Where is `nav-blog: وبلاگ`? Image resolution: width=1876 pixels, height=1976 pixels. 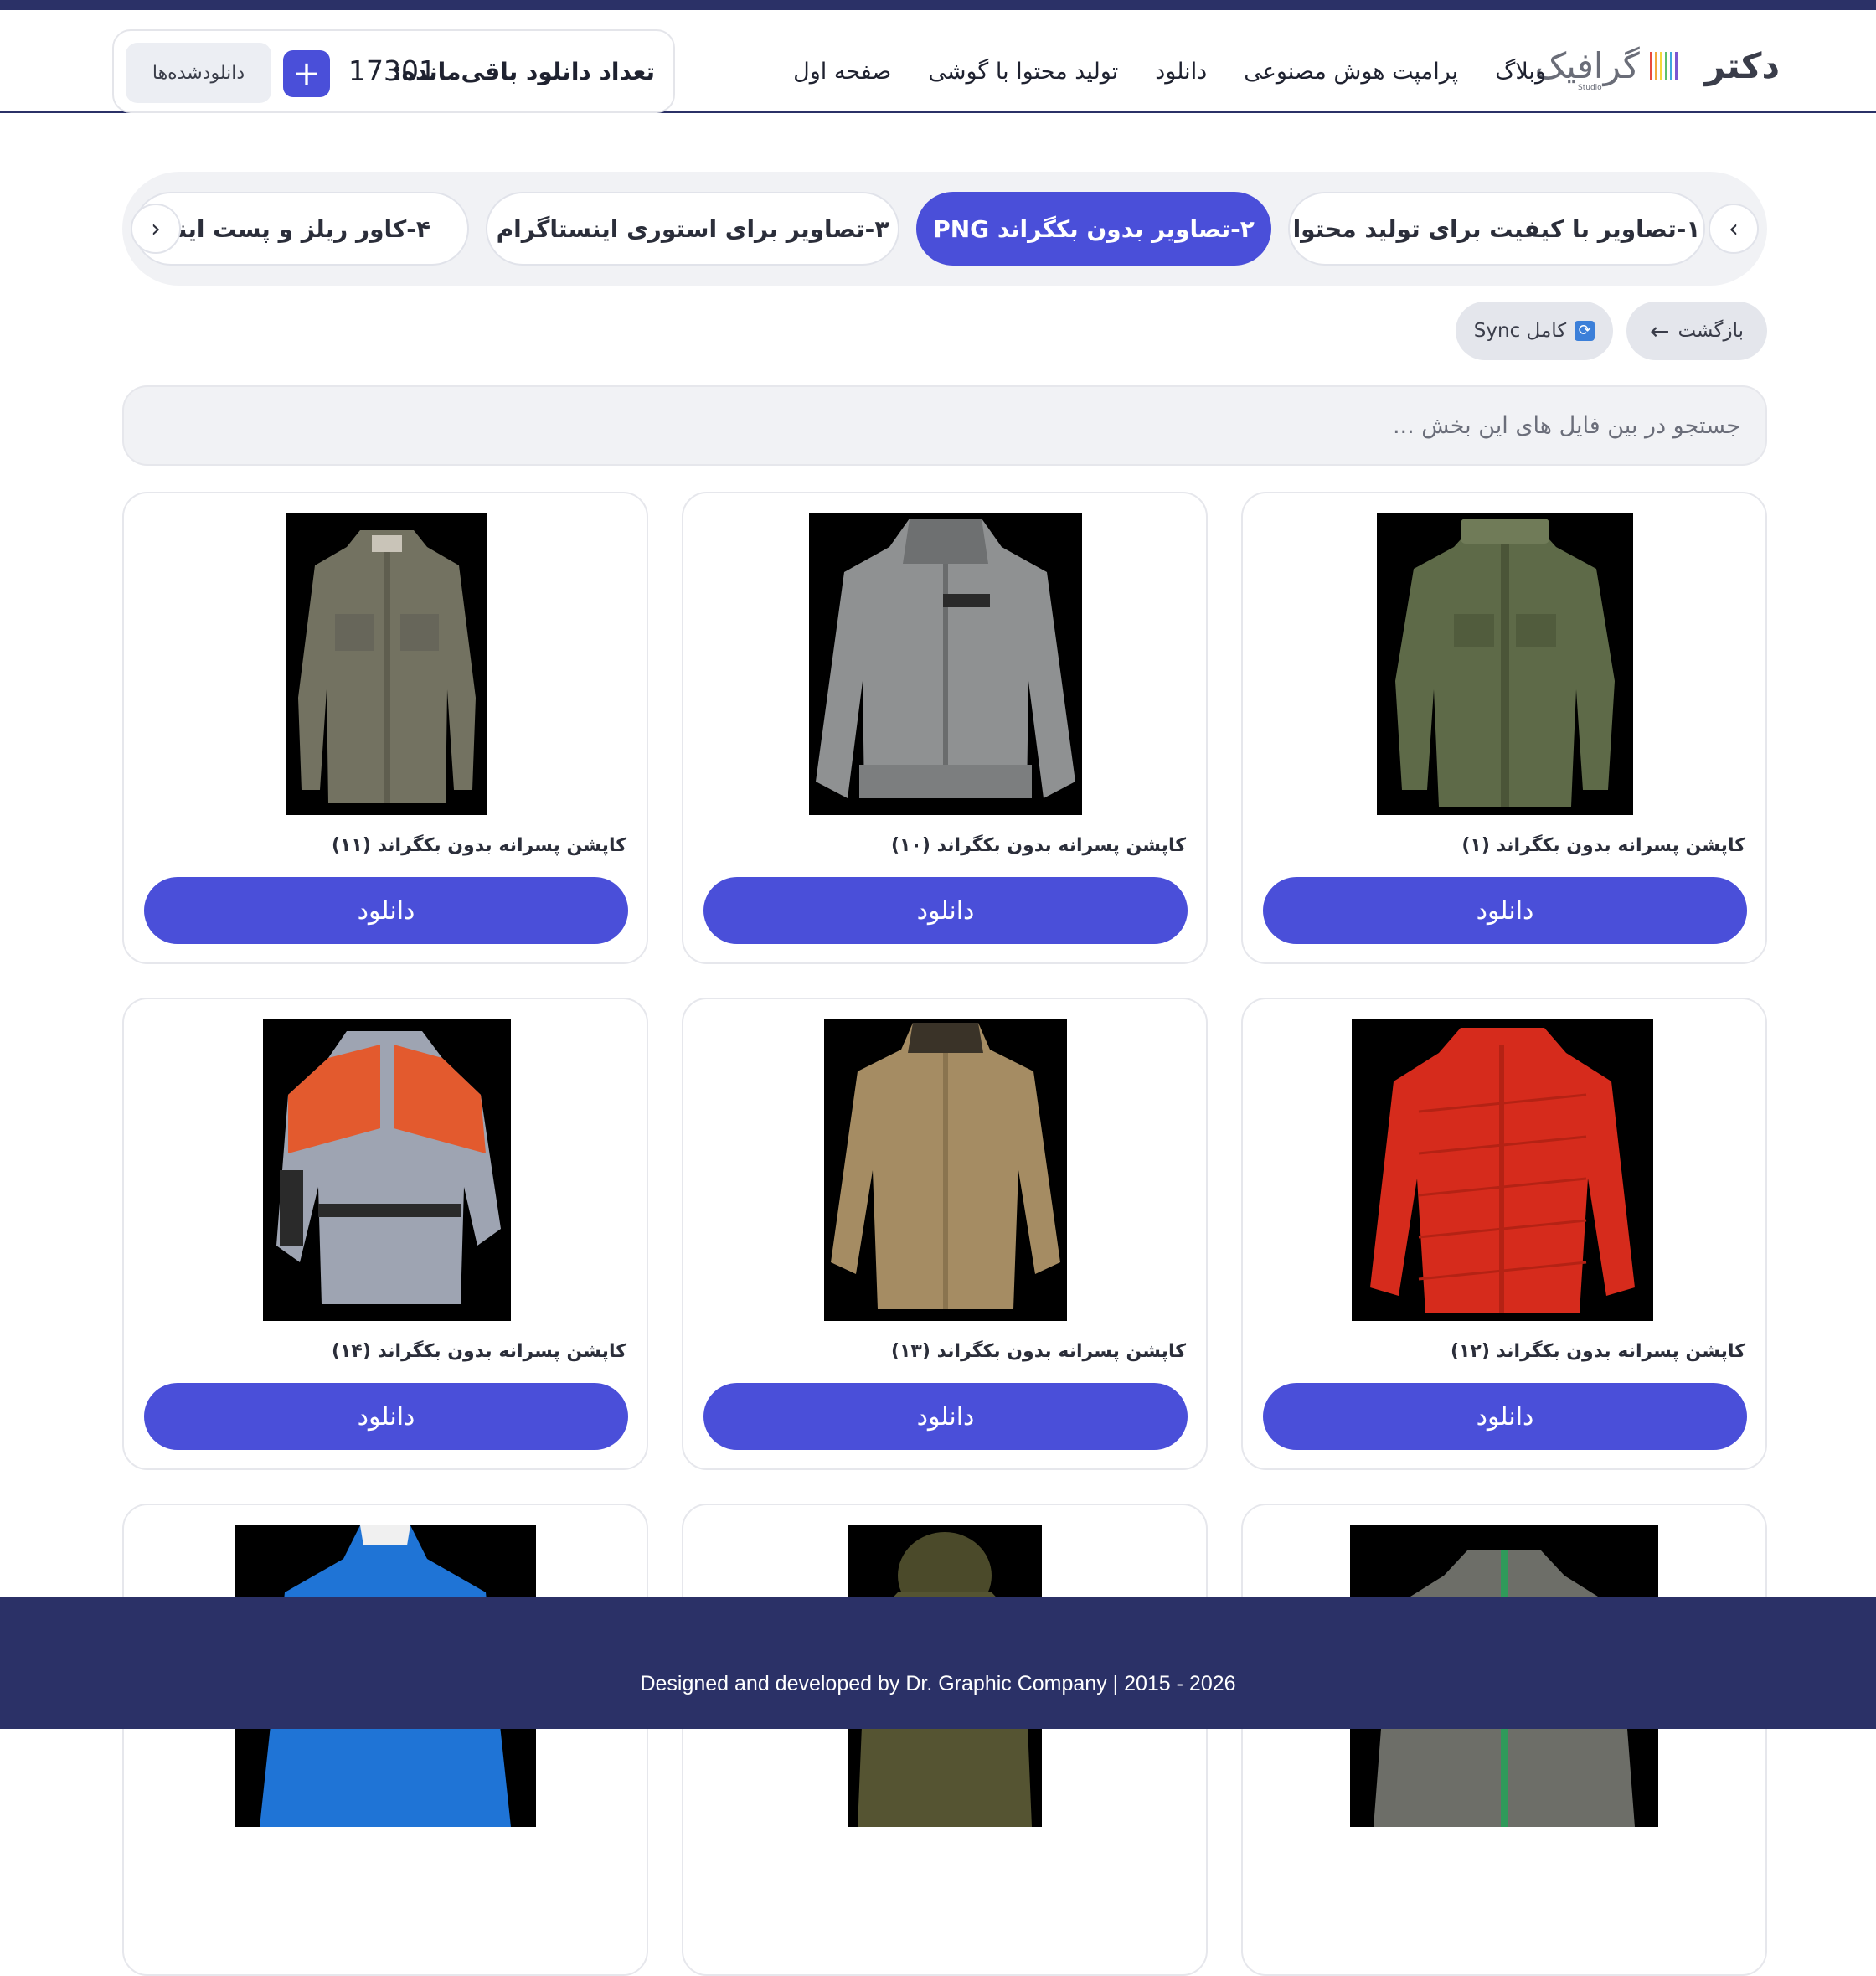 nav-blog: وبلاگ is located at coordinates (1520, 72).